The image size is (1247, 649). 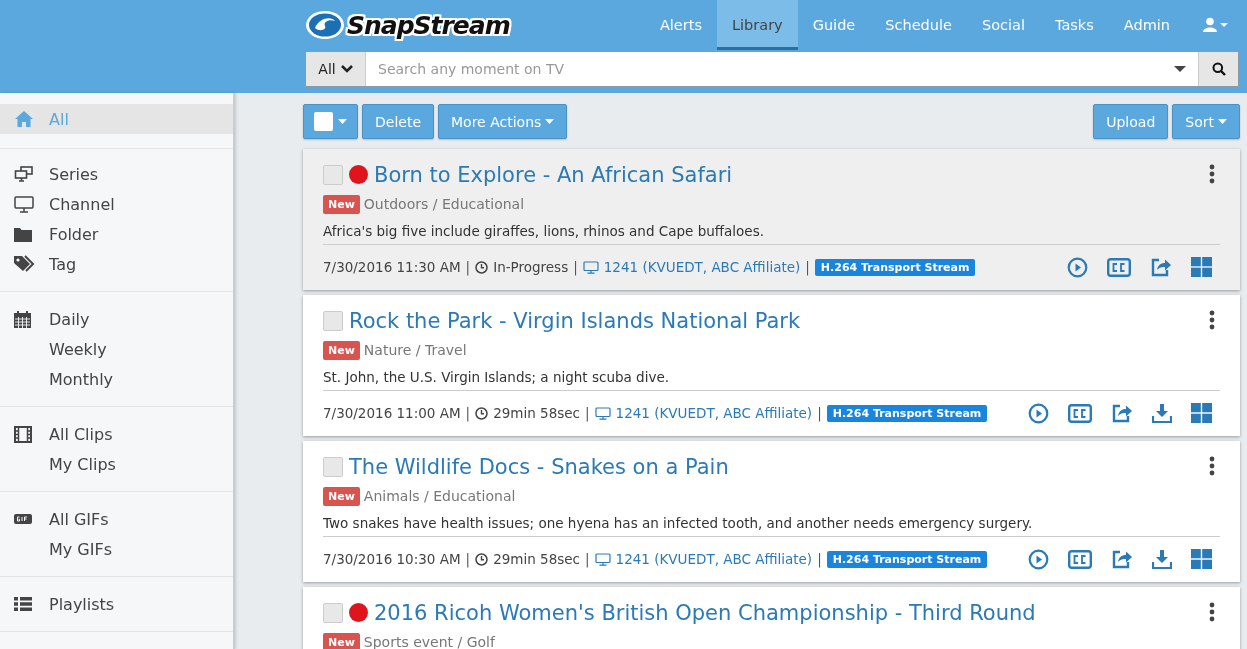 What do you see at coordinates (24, 119) in the screenshot?
I see `home-icon` at bounding box center [24, 119].